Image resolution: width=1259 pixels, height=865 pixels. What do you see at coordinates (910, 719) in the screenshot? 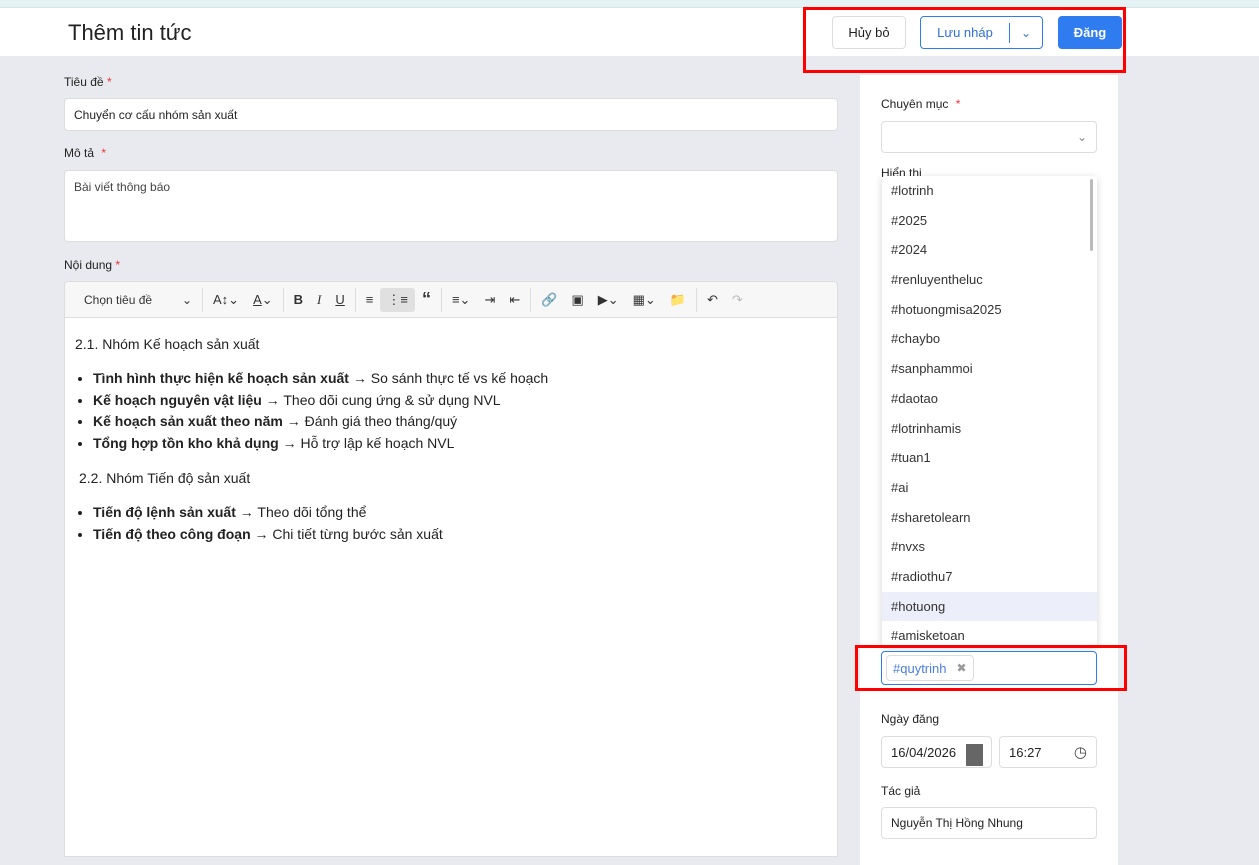
I see `date-label: Ngày đăng` at bounding box center [910, 719].